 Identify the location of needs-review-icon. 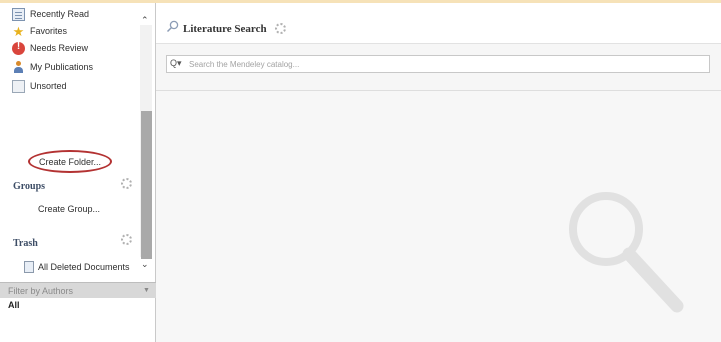
(18, 48).